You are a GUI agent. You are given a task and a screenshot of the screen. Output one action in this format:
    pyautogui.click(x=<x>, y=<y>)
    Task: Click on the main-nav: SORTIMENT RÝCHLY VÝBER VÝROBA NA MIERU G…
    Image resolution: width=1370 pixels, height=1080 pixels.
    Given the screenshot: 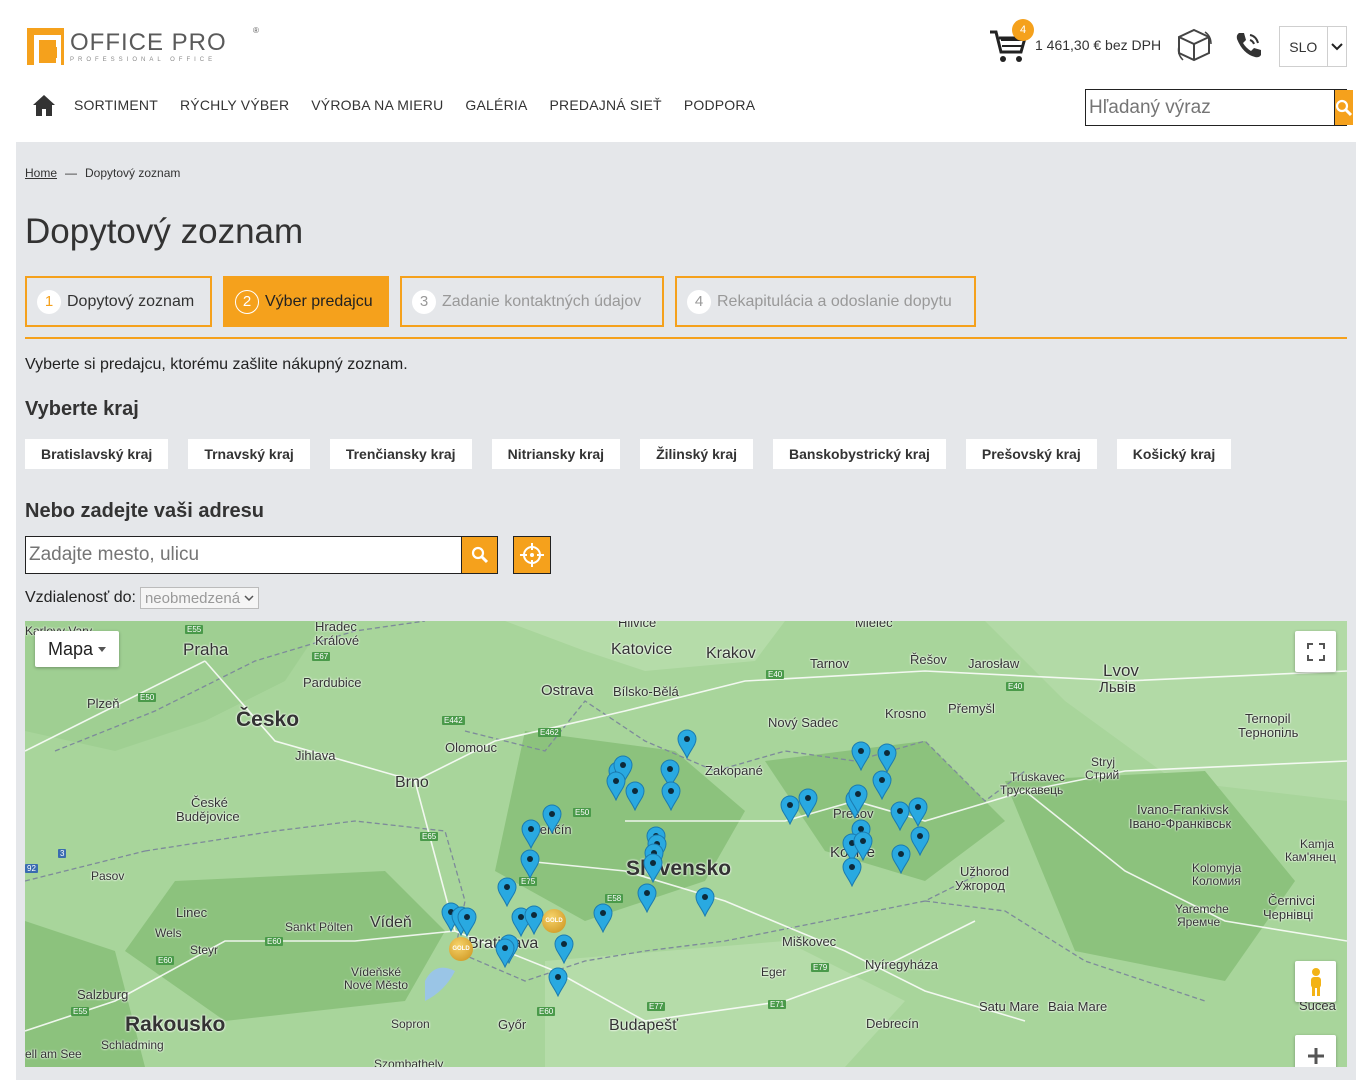 What is the action you would take?
    pyautogui.click(x=405, y=105)
    